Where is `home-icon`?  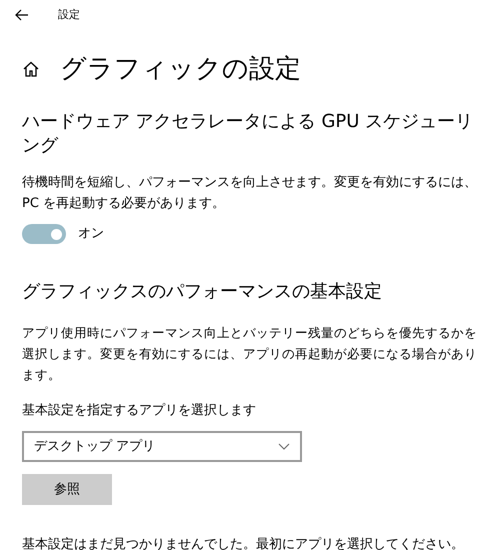
home-icon is located at coordinates (31, 69).